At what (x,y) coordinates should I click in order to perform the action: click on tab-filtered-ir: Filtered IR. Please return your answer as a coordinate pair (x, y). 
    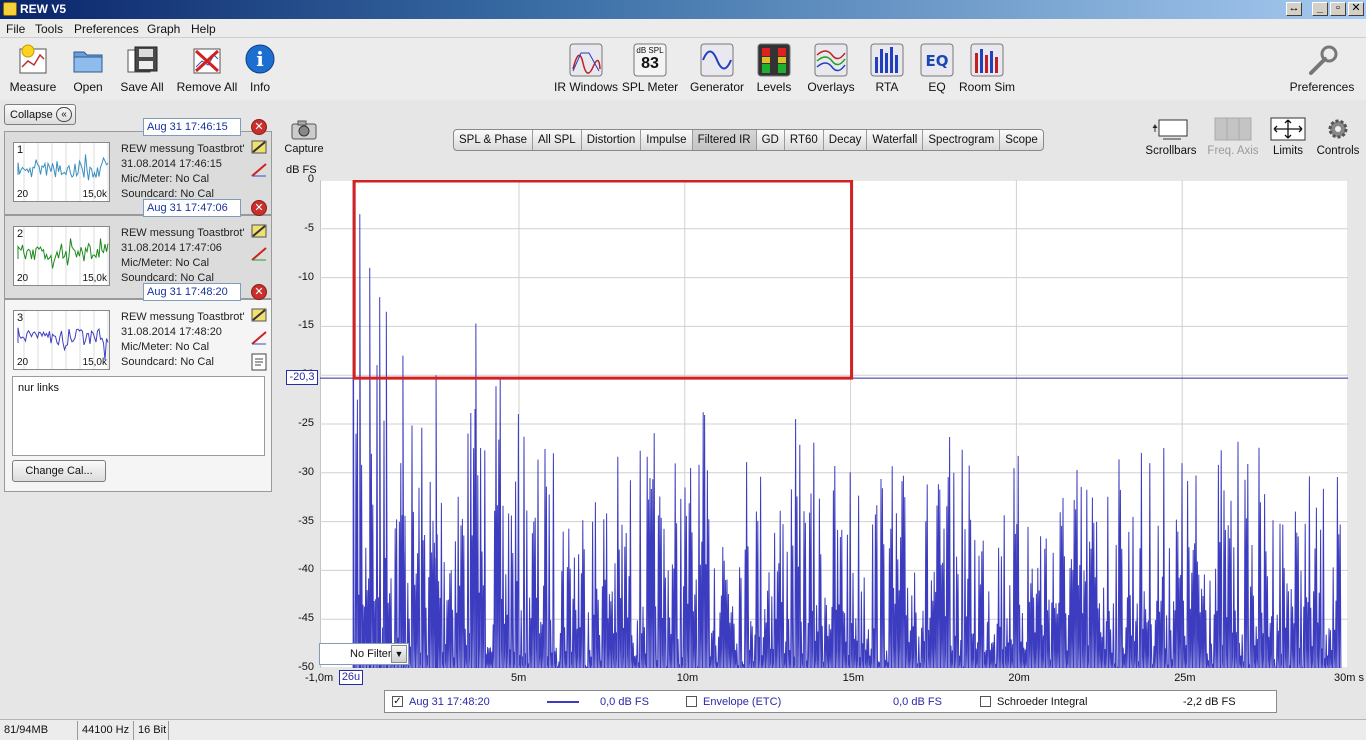
    Looking at the image, I should click on (724, 140).